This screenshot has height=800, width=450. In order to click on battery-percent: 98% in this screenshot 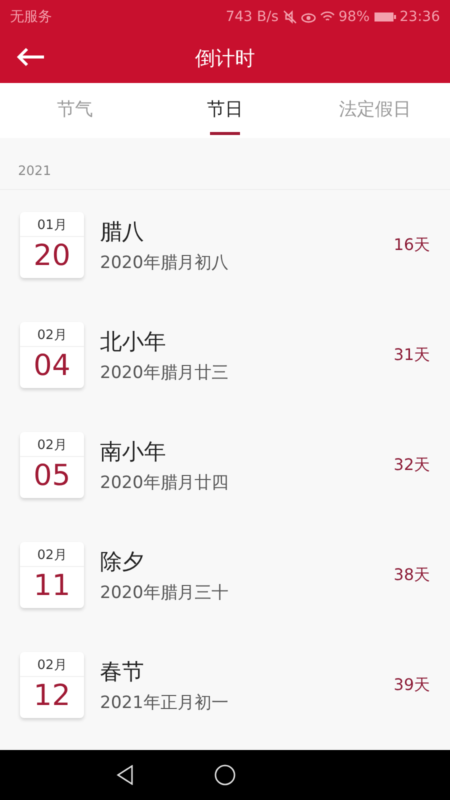, I will do `click(354, 16)`.